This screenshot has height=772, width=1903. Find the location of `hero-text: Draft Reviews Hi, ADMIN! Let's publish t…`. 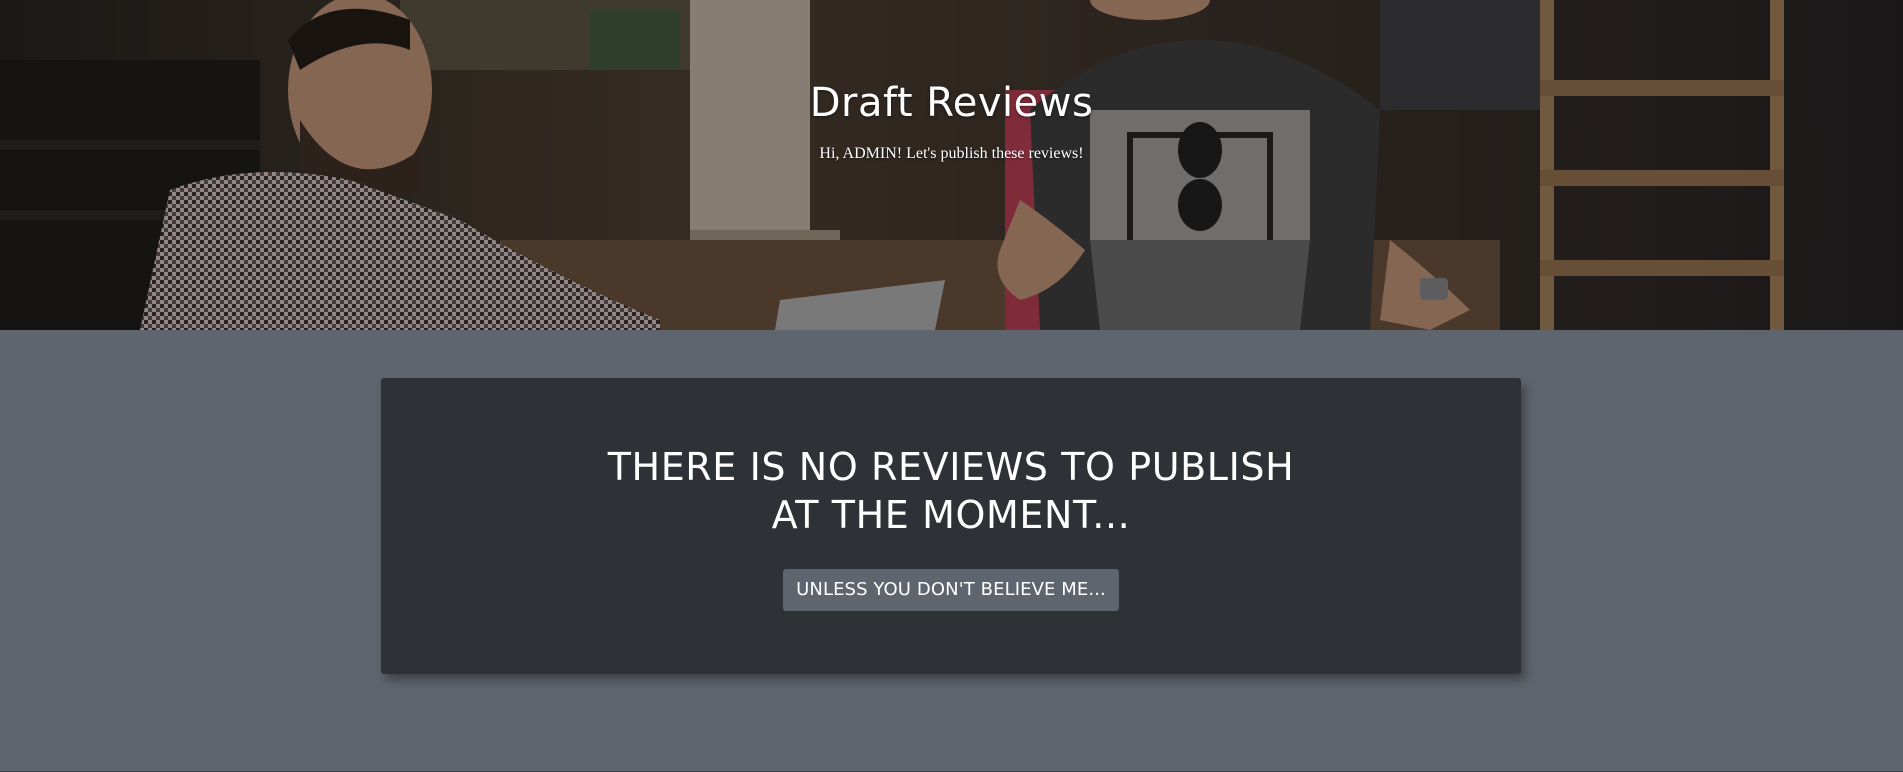

hero-text: Draft Reviews Hi, ADMIN! Let's publish t… is located at coordinates (951, 121).